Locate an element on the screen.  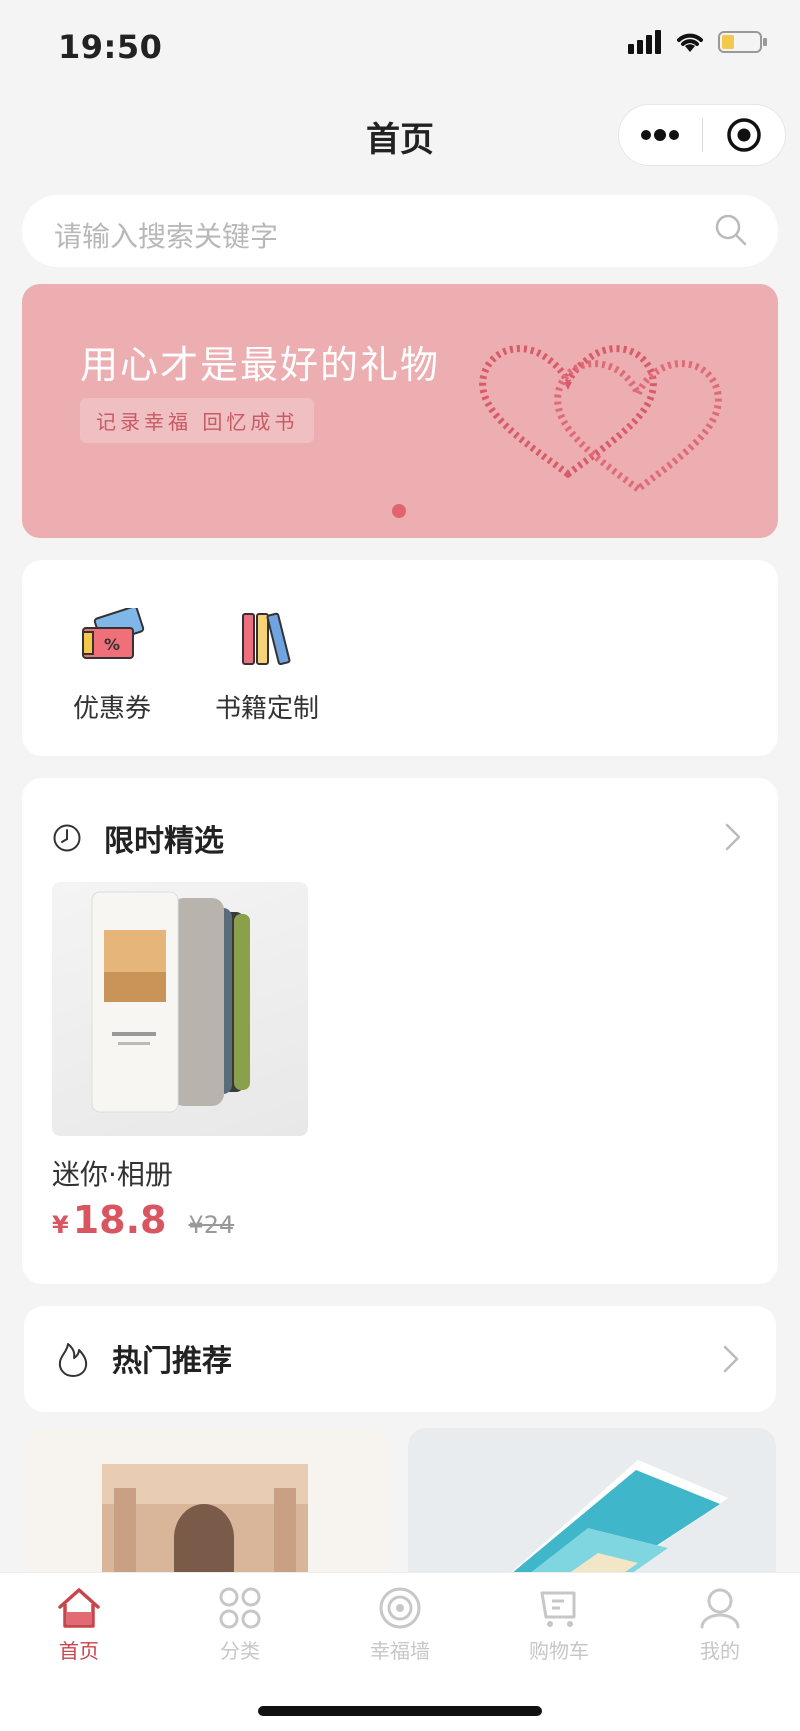
profile-icon is located at coordinates (720, 1608).